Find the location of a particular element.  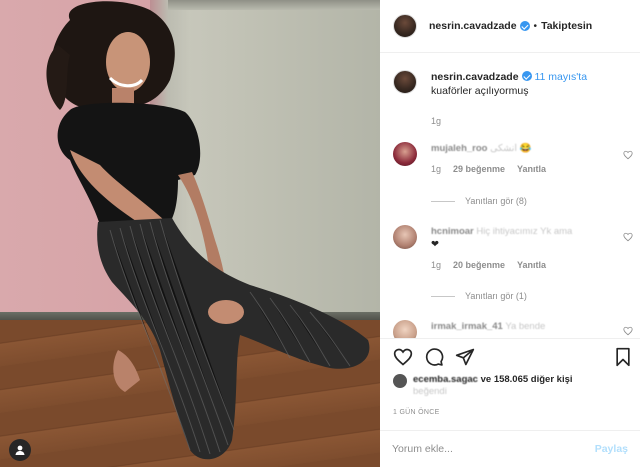

tagged-user-button is located at coordinates (20, 450).